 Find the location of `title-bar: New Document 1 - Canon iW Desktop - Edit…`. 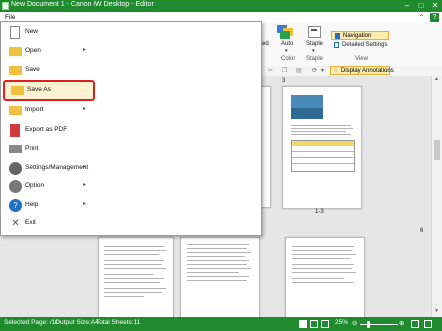

title-bar: New Document 1 - Canon iW Desktop - Edit… is located at coordinates (221, 6).